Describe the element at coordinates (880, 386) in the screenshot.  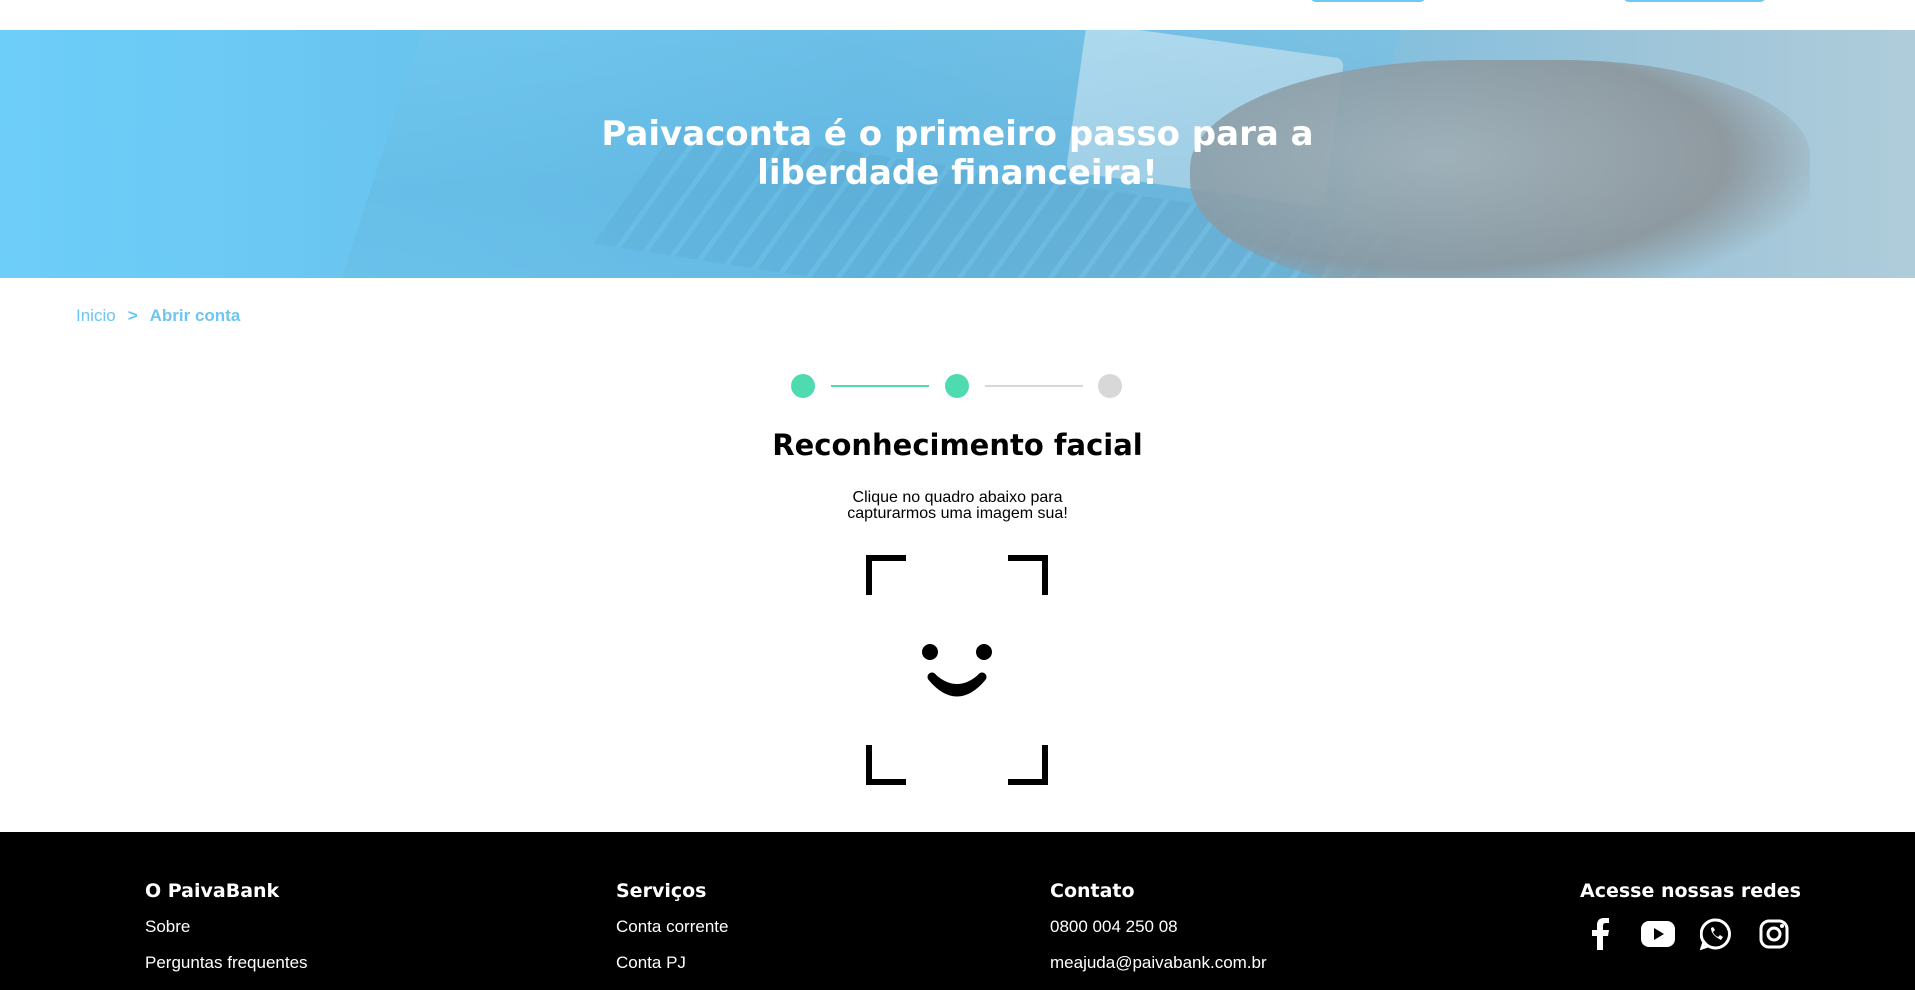
I see `step-1-connector` at that location.